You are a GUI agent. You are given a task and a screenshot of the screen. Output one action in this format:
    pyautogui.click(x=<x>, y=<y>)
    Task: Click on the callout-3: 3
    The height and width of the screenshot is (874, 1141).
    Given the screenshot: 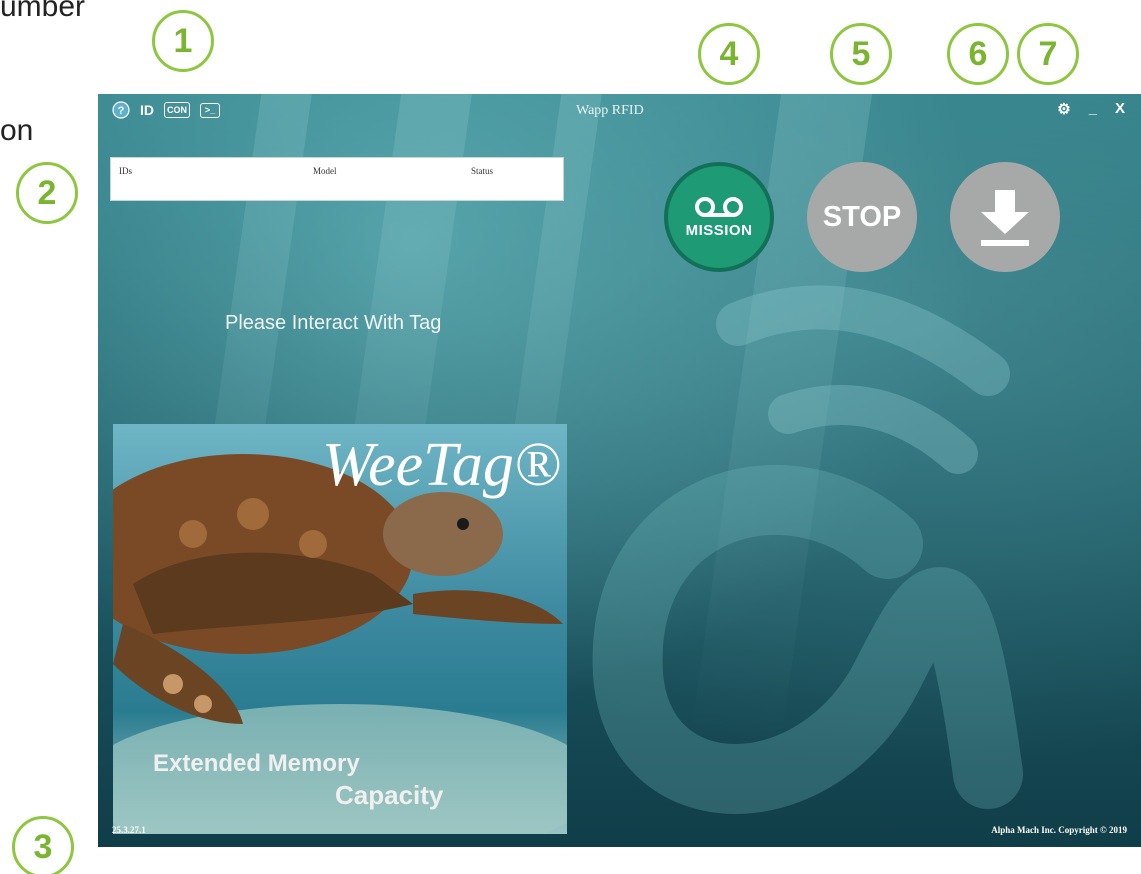 What is the action you would take?
    pyautogui.click(x=43, y=845)
    